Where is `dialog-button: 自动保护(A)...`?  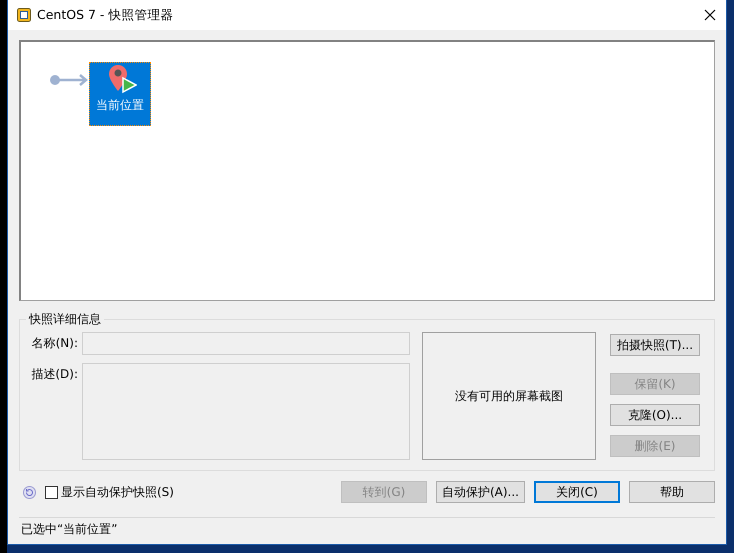 dialog-button: 自动保护(A)... is located at coordinates (480, 492).